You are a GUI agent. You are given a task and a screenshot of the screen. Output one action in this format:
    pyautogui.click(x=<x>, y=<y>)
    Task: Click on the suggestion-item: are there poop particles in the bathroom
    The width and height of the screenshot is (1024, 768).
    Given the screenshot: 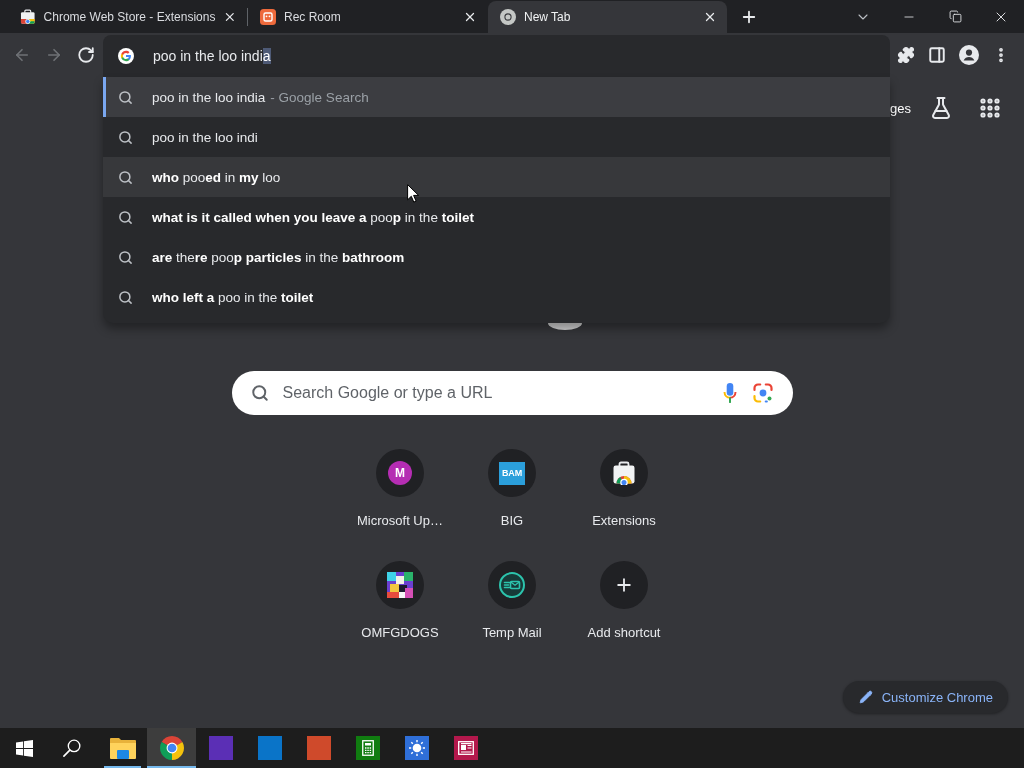 What is the action you would take?
    pyautogui.click(x=496, y=257)
    